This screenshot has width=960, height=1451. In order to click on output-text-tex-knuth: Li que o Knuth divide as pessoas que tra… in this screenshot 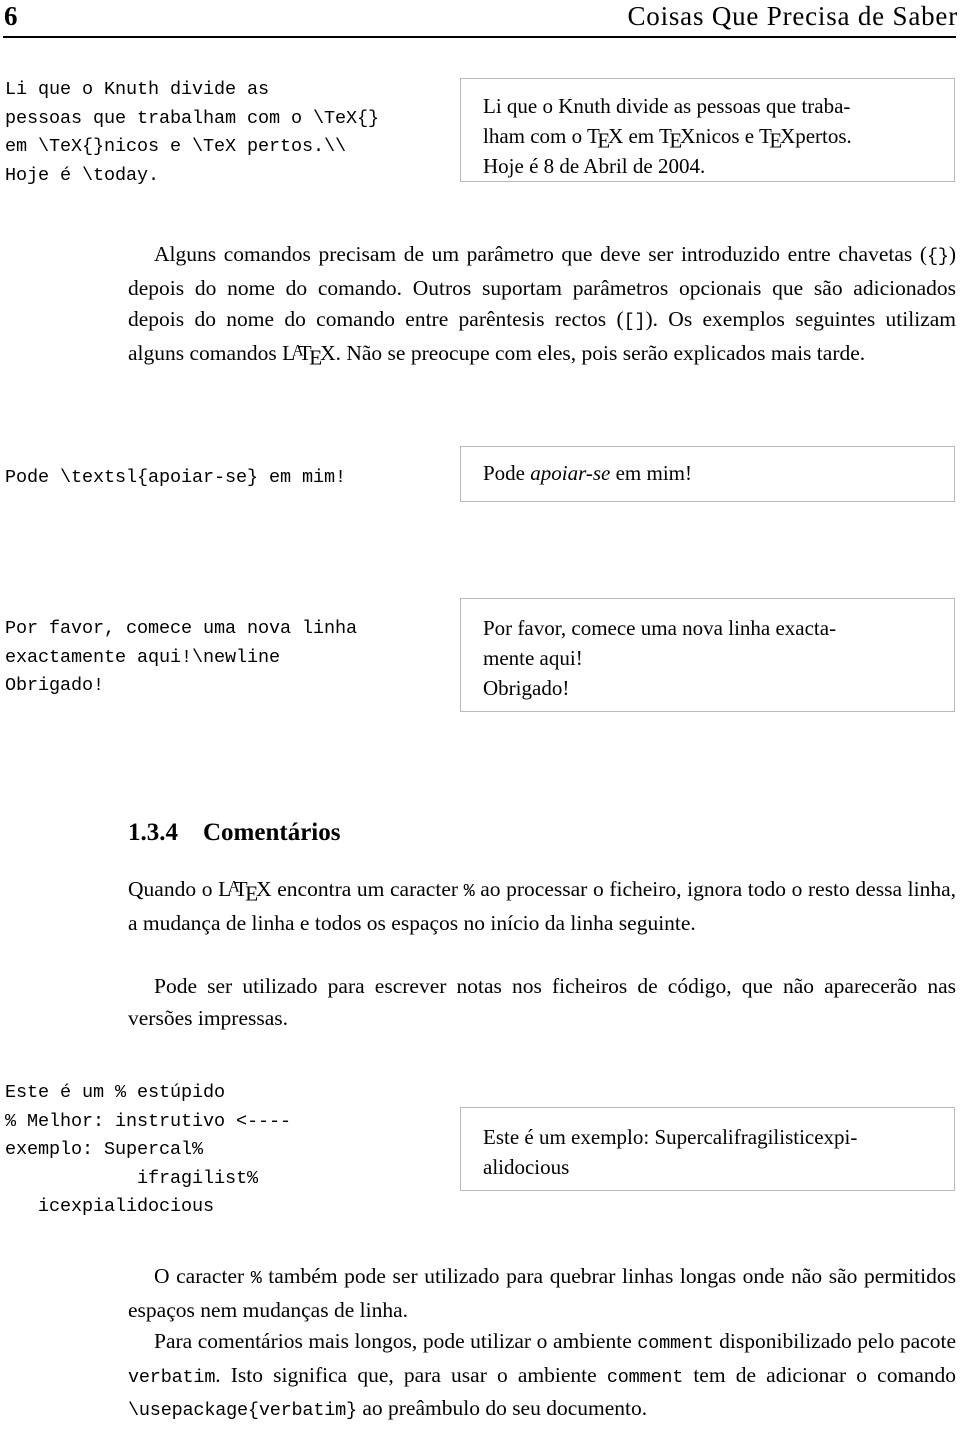, I will do `click(707, 136)`.